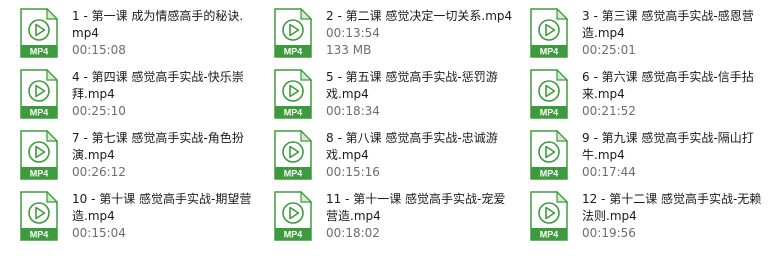  Describe the element at coordinates (99, 172) in the screenshot. I see `file-duration: 00:26:12` at that location.